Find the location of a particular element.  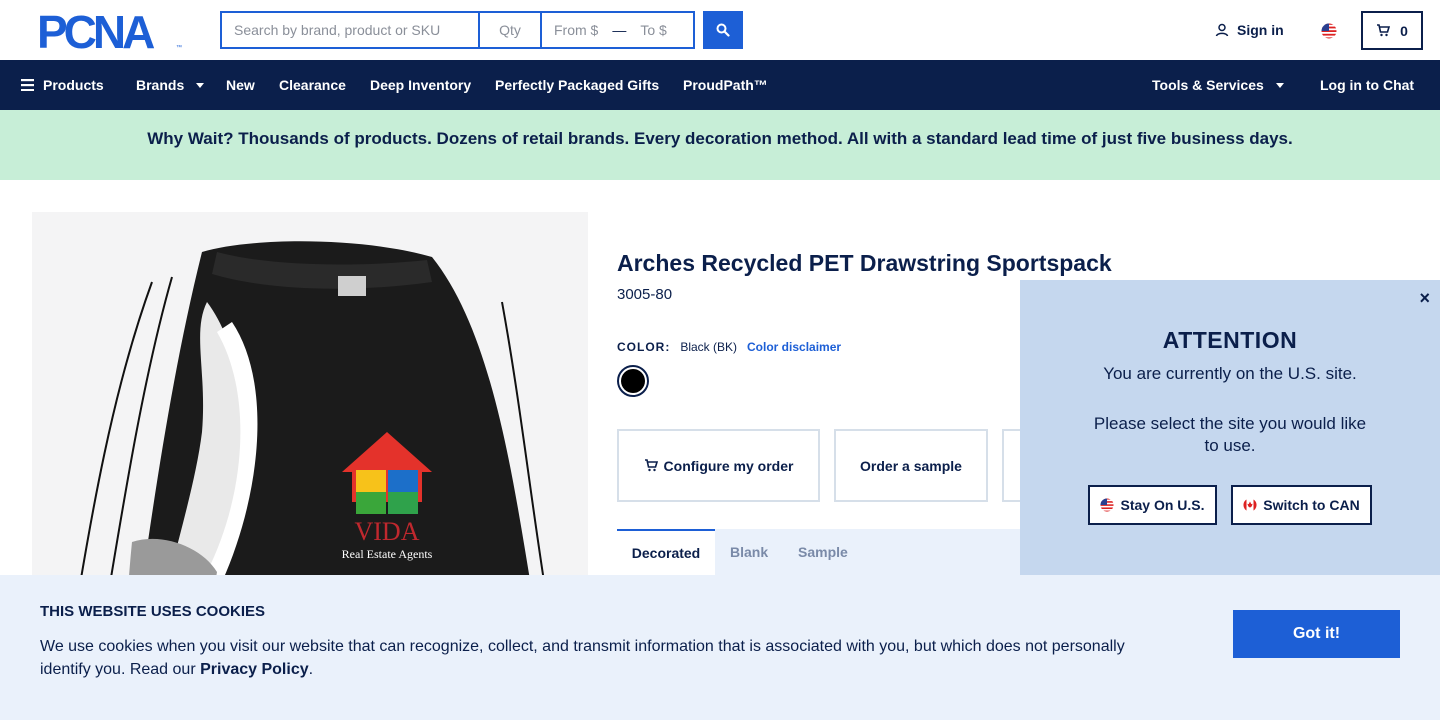

swatch-fill is located at coordinates (633, 381).